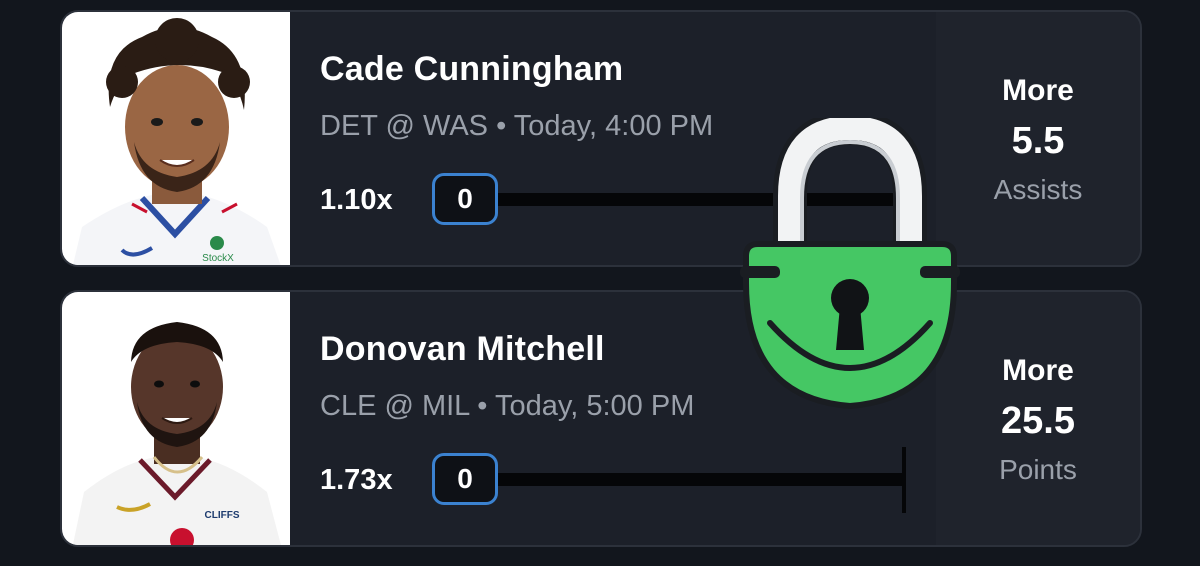  What do you see at coordinates (1038, 469) in the screenshot?
I see `pick-stat: Points` at bounding box center [1038, 469].